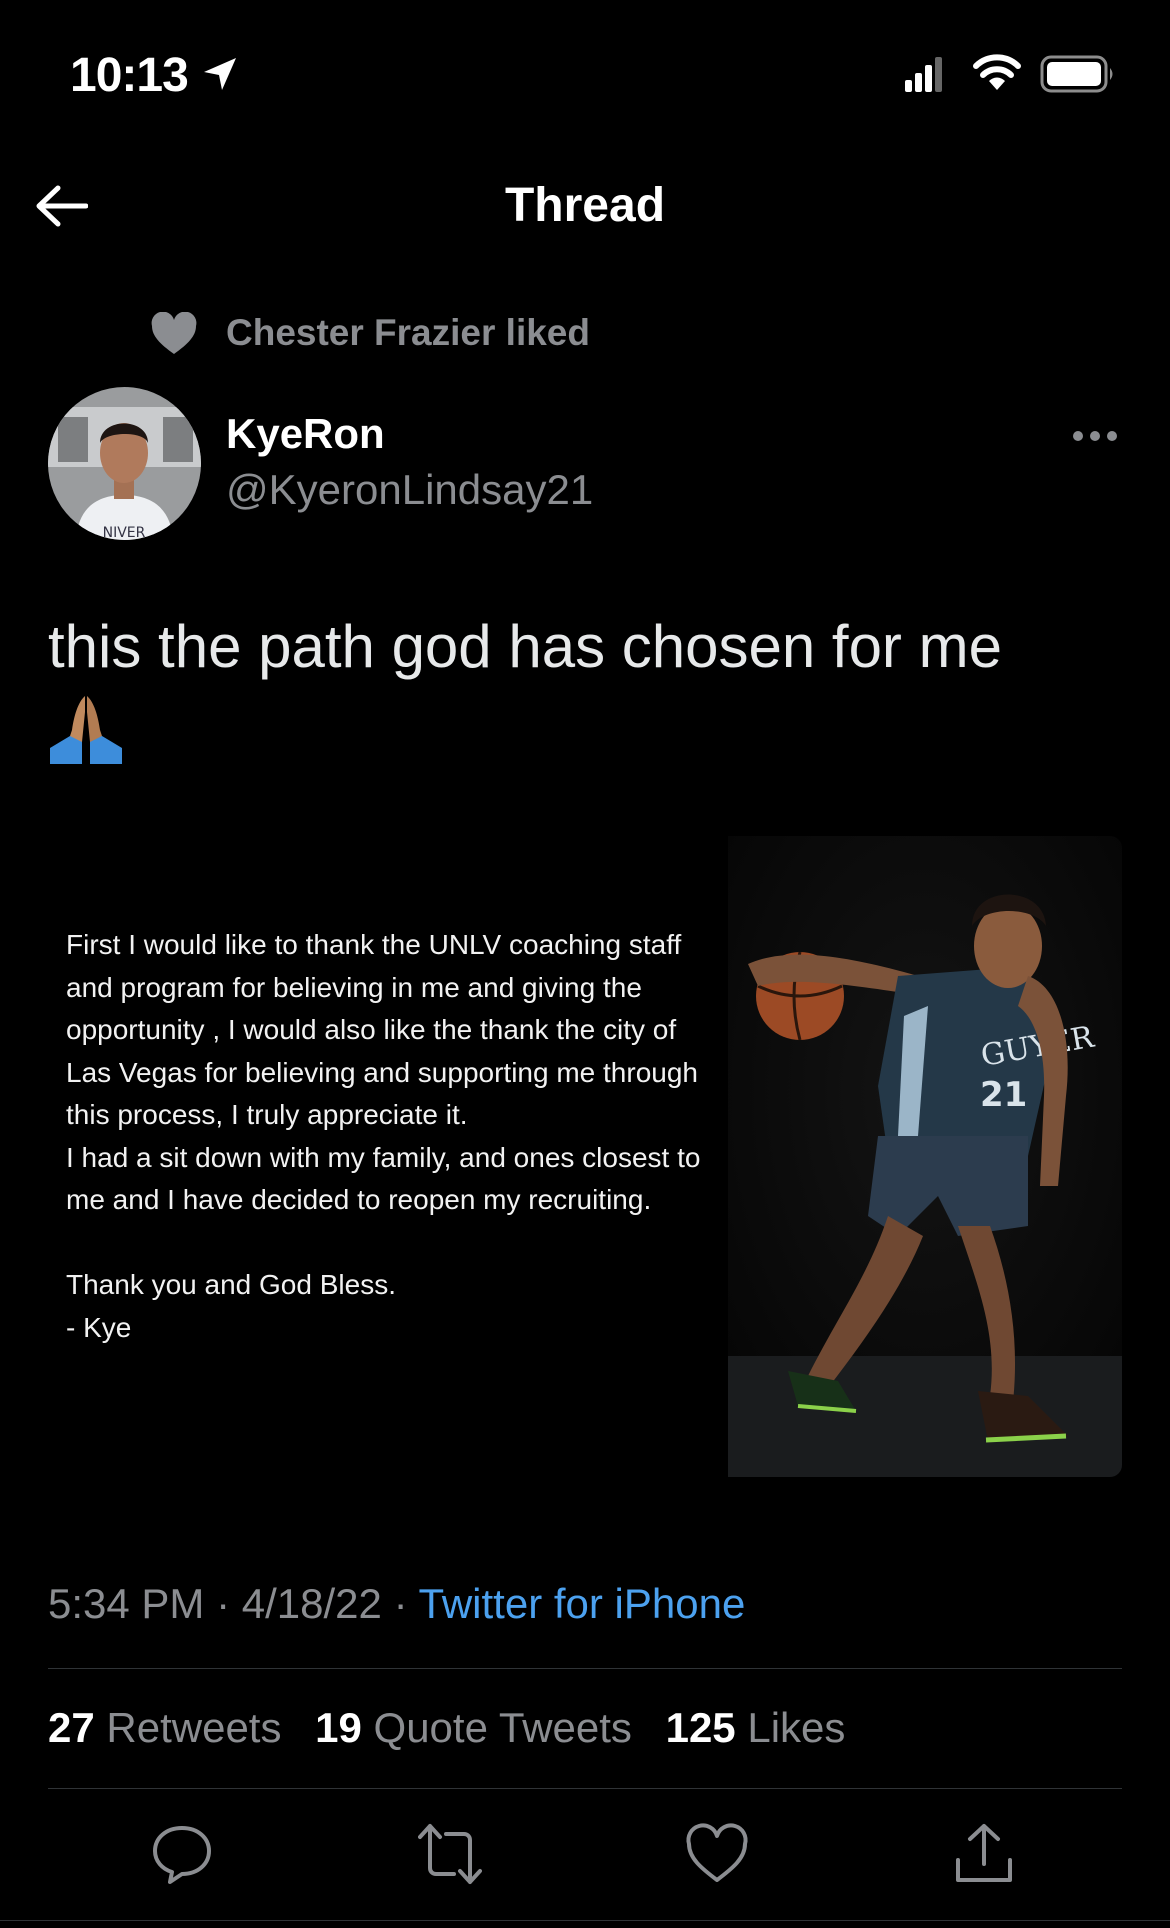 The height and width of the screenshot is (1928, 1170). Describe the element at coordinates (124, 532) in the screenshot. I see `svg-text: NIVER` at that location.